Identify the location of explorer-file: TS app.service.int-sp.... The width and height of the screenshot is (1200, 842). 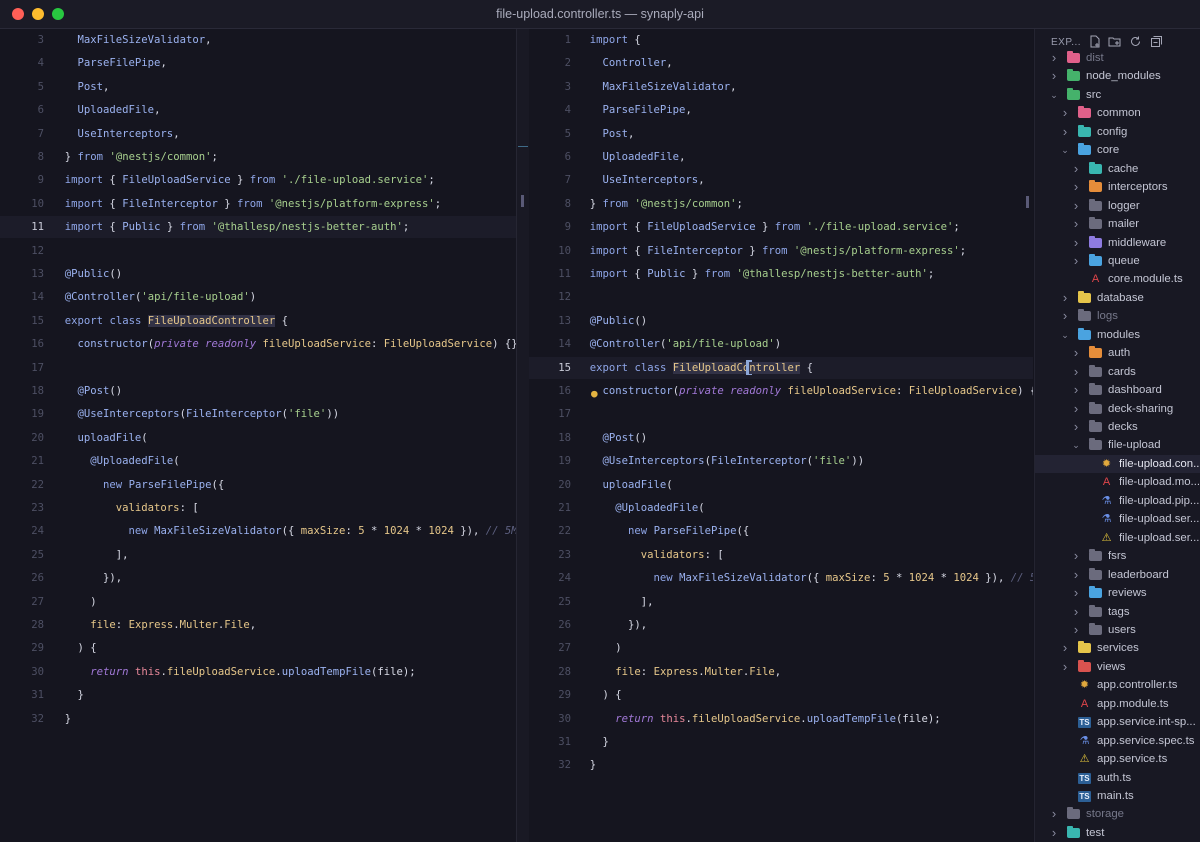
(1117, 722).